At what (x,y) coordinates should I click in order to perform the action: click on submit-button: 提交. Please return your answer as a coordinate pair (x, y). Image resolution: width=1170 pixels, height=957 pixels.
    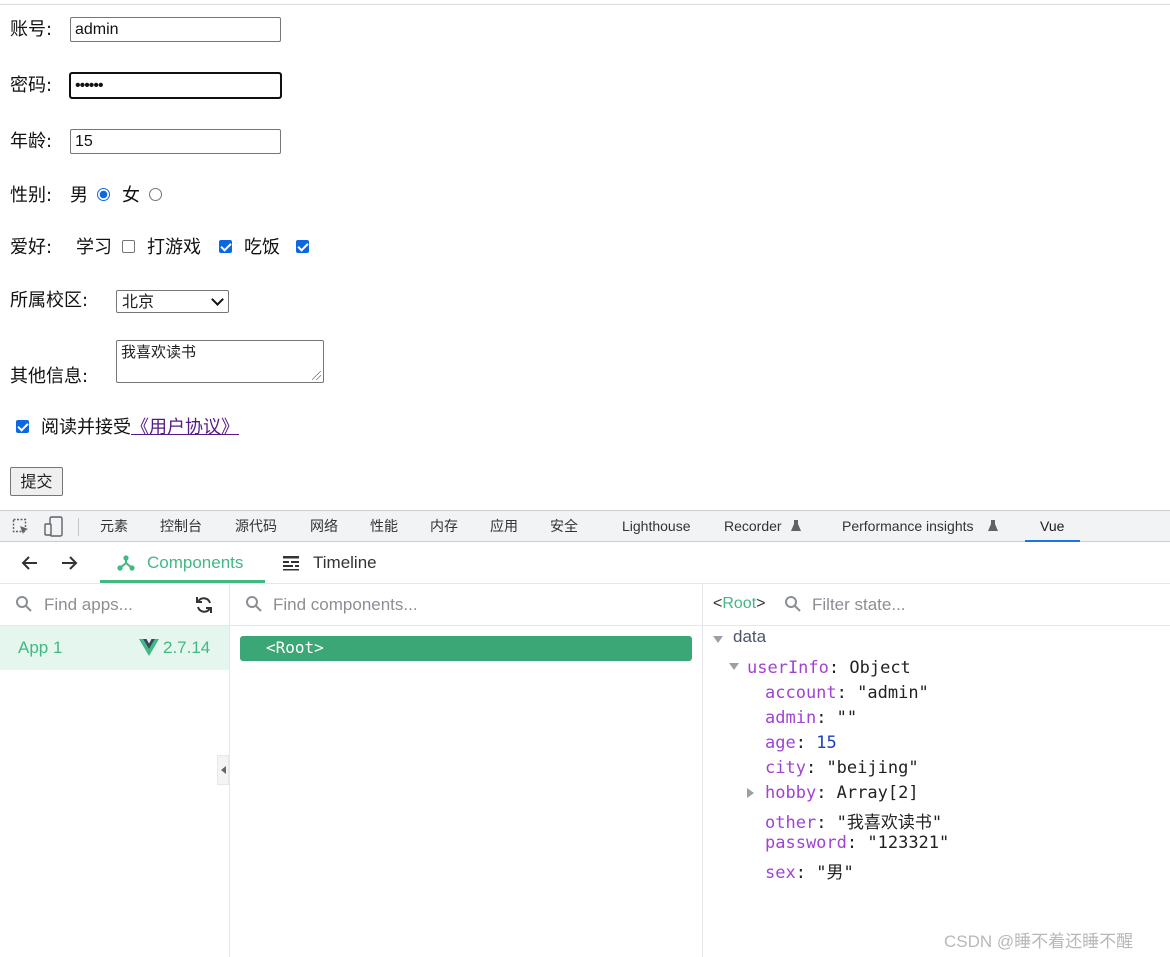
    Looking at the image, I should click on (36, 481).